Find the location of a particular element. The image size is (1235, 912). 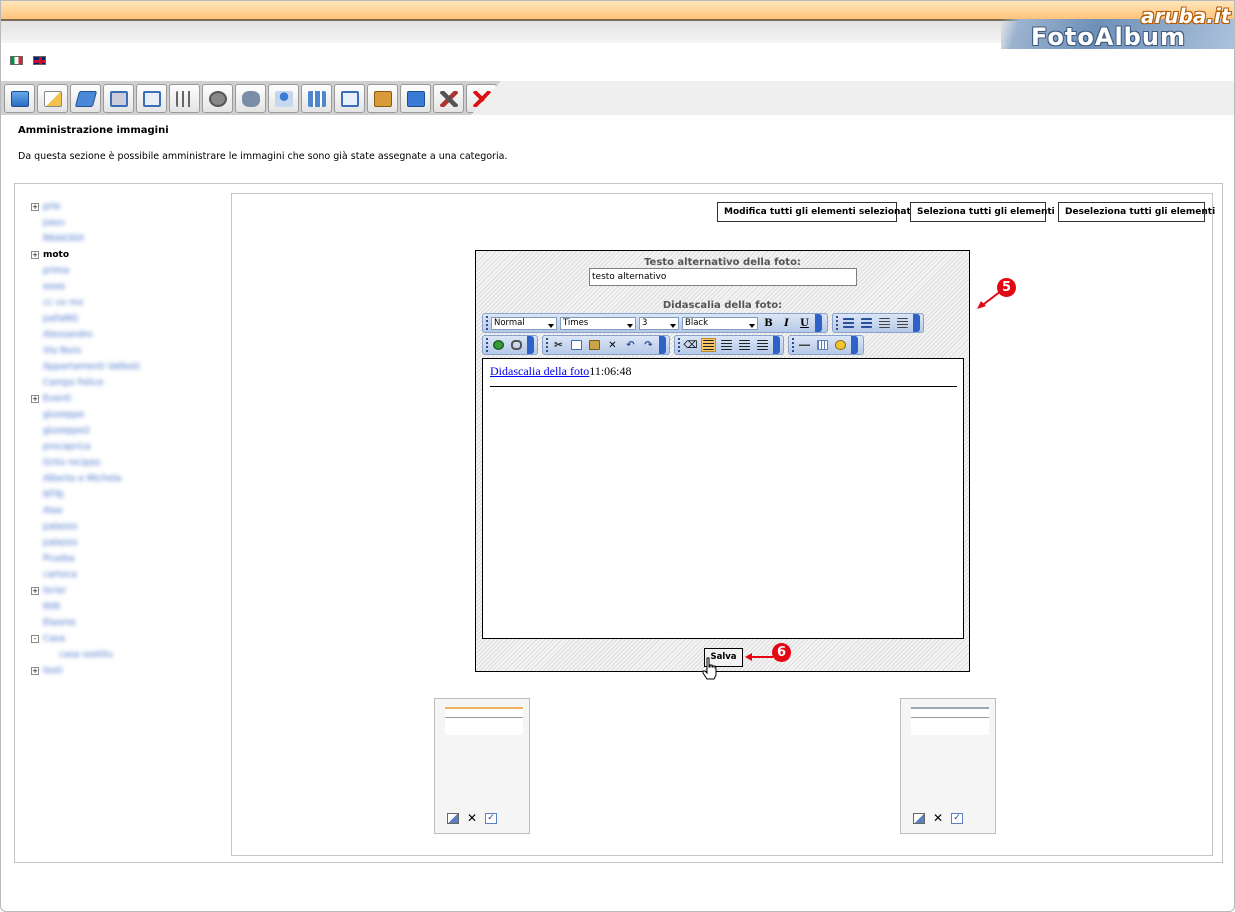

undo-icon: ↶ is located at coordinates (630, 345).